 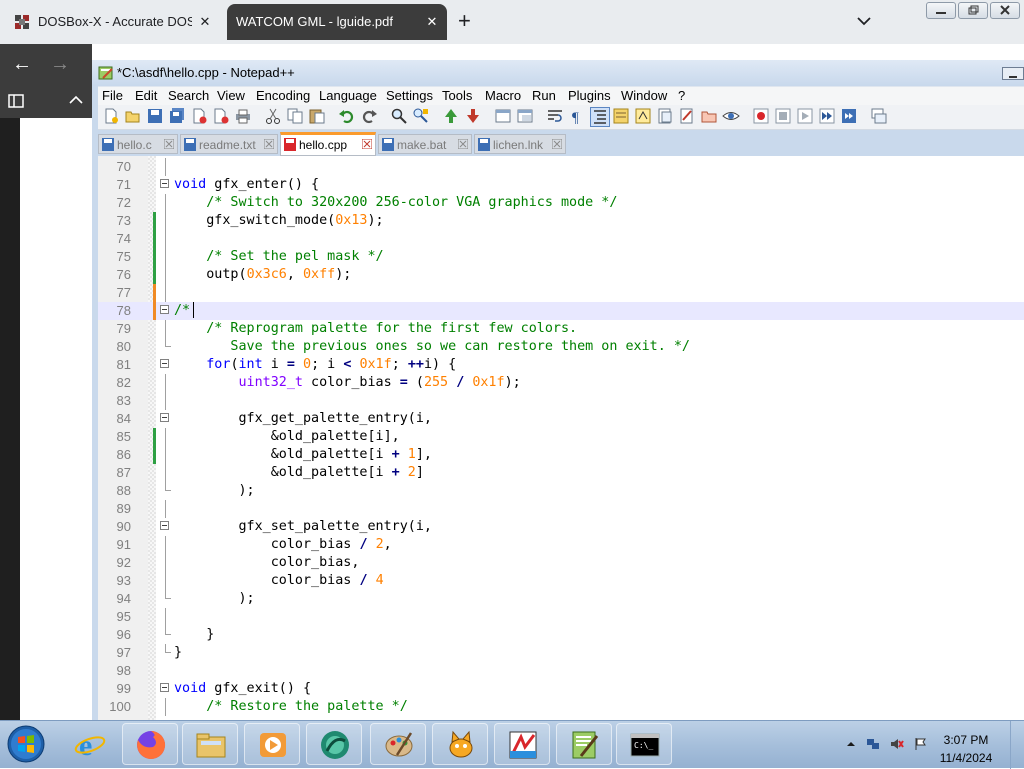 I want to click on chevron-down-icon, so click(x=864, y=21).